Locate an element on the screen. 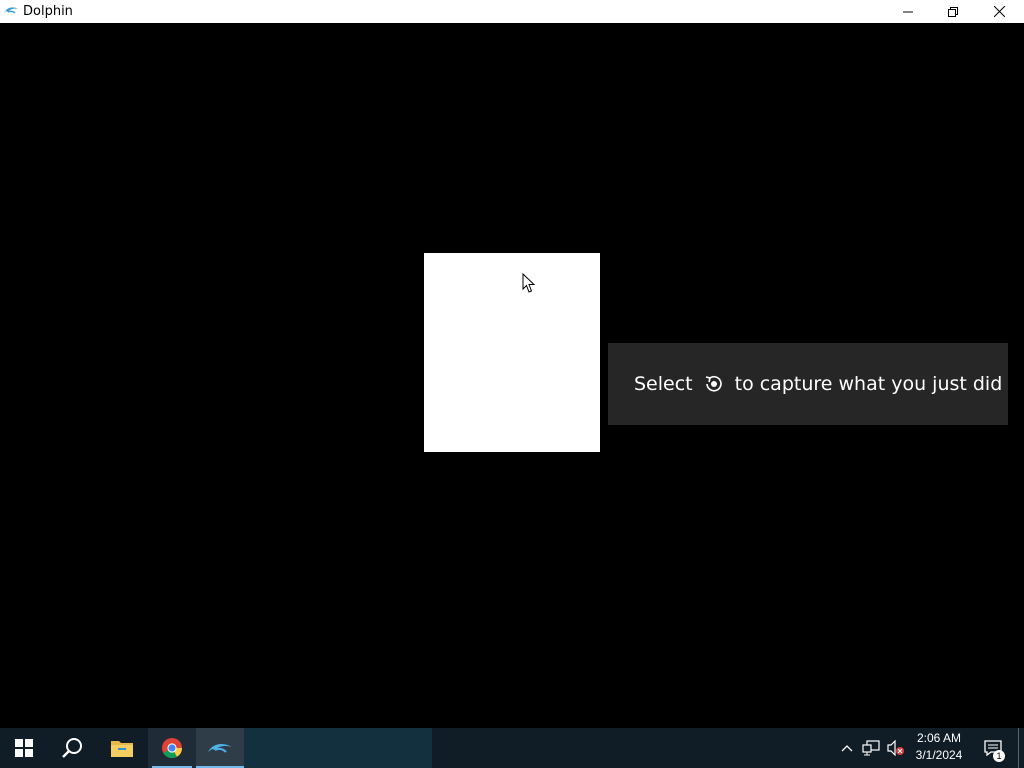 Image resolution: width=1024 pixels, height=768 pixels. restore-icon is located at coordinates (953, 11).